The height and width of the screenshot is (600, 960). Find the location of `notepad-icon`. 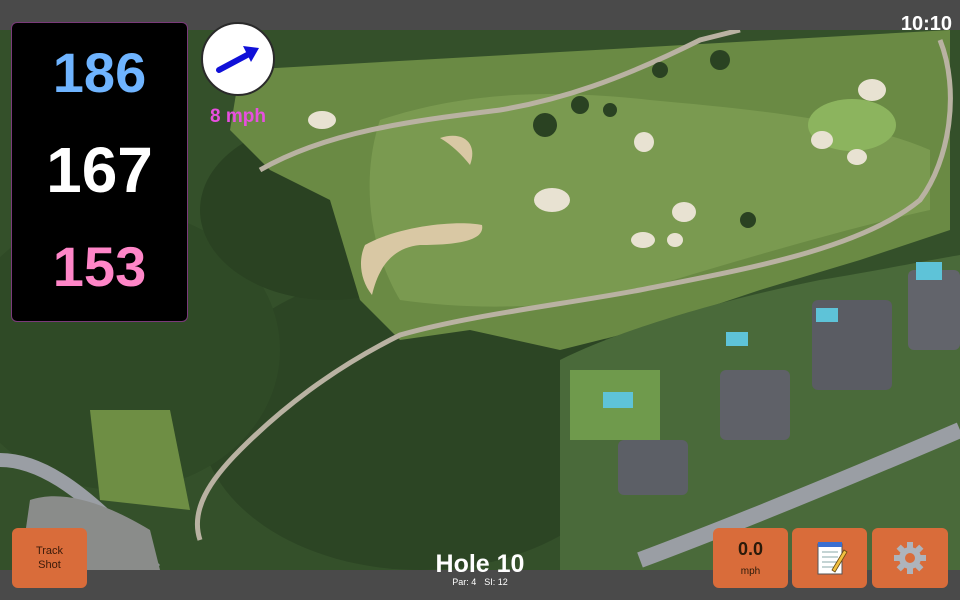

notepad-icon is located at coordinates (832, 558).